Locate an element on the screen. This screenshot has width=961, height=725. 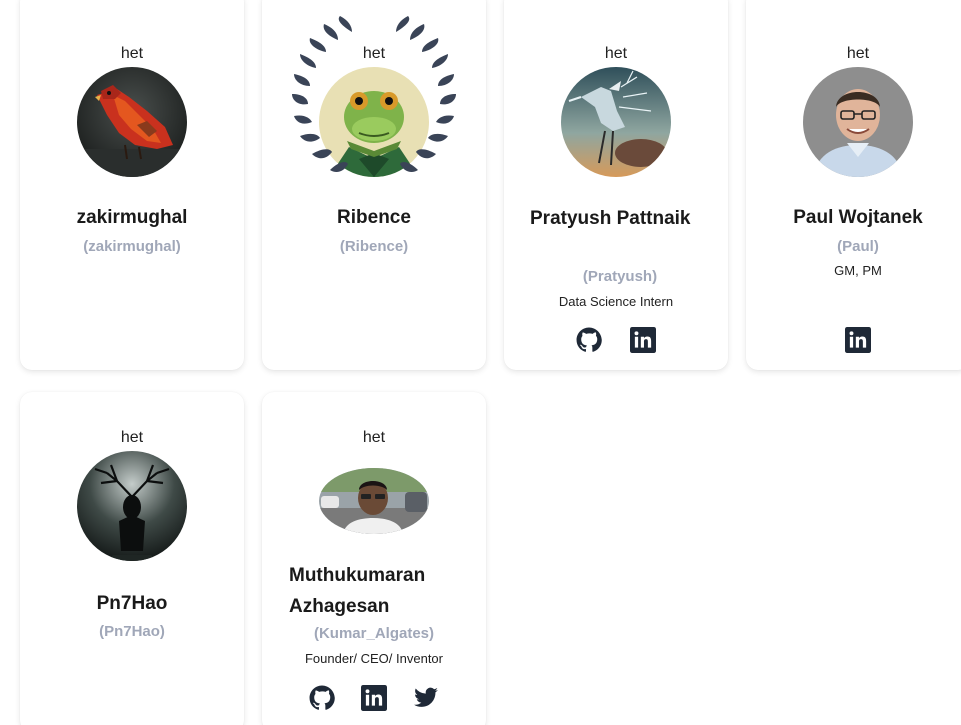
member-card-pn7hao: het Pn7Hao (Pn7Hao) is located at coordinates (132, 558).